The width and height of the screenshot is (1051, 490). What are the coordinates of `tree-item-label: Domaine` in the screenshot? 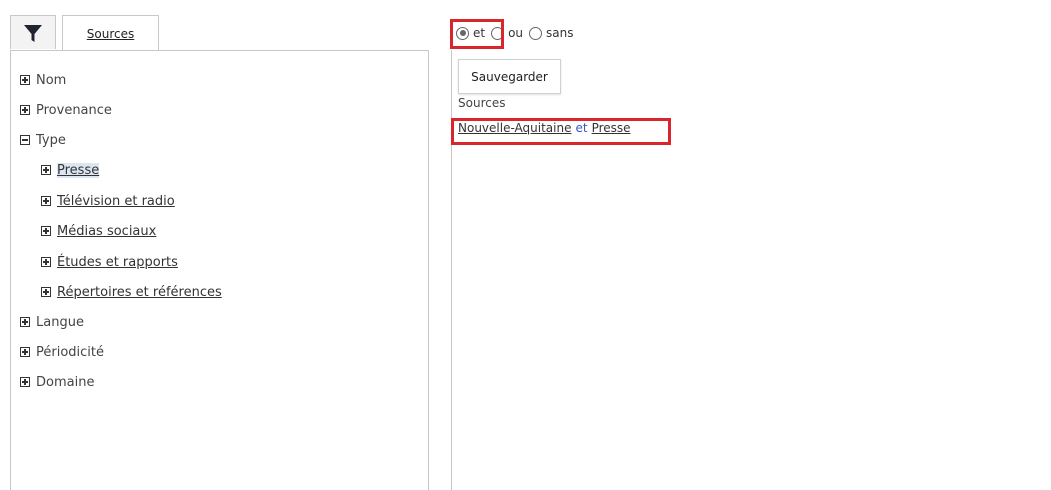 It's located at (65, 382).